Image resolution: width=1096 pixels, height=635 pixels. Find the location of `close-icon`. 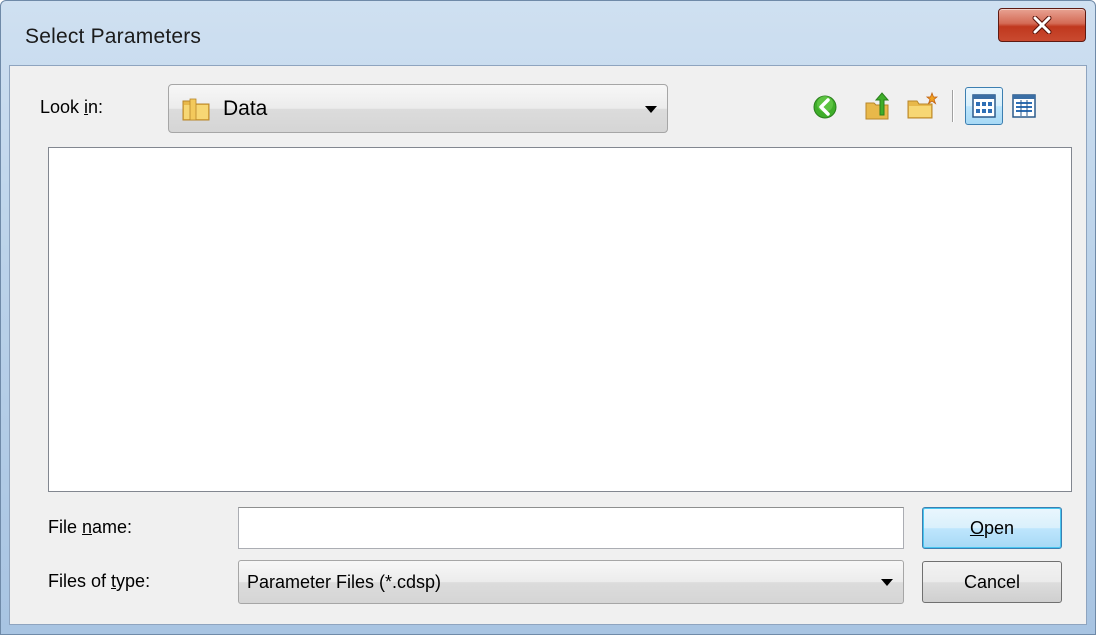

close-icon is located at coordinates (1042, 25).